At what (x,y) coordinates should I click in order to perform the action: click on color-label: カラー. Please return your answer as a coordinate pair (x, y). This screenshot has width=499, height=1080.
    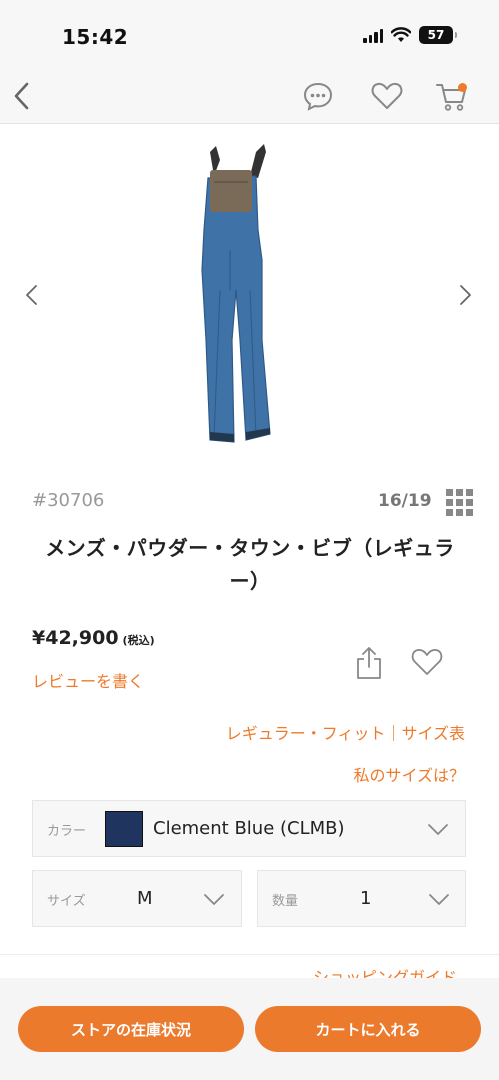
    Looking at the image, I should click on (67, 831).